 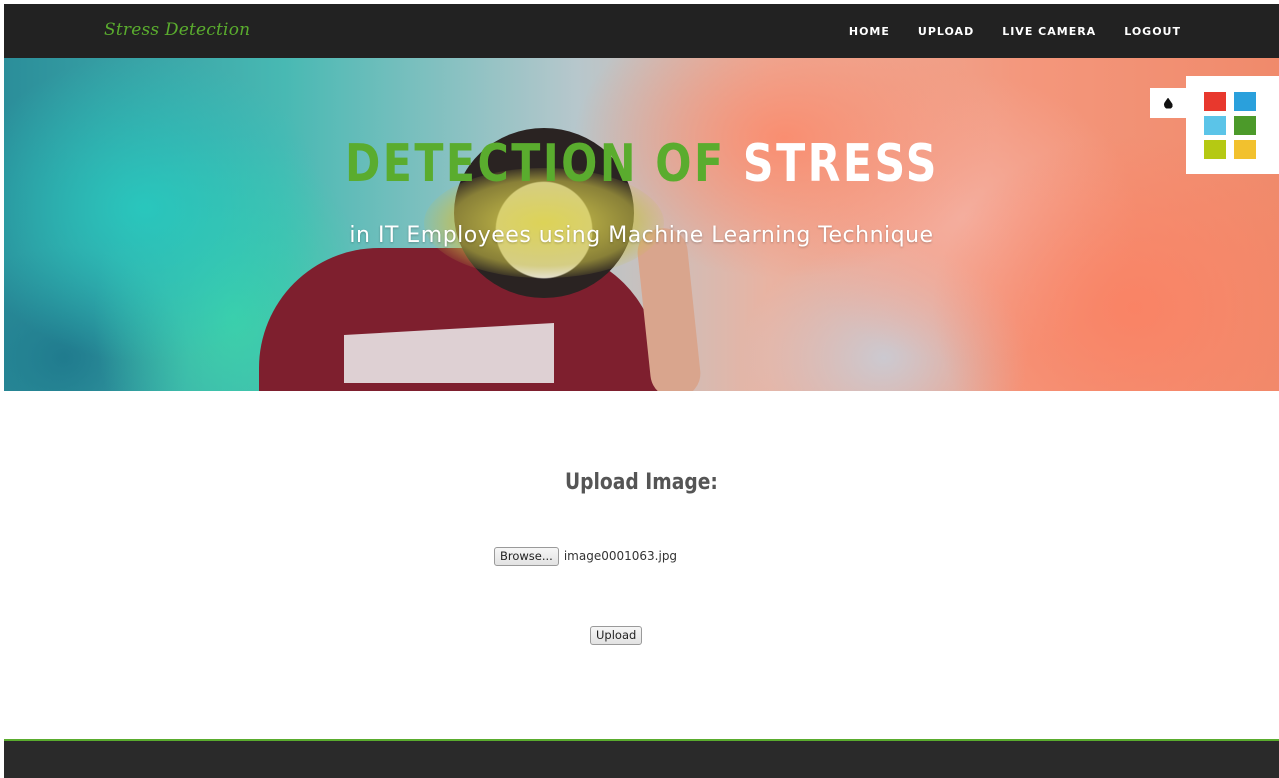 What do you see at coordinates (869, 31) in the screenshot?
I see `nav-home: HOME` at bounding box center [869, 31].